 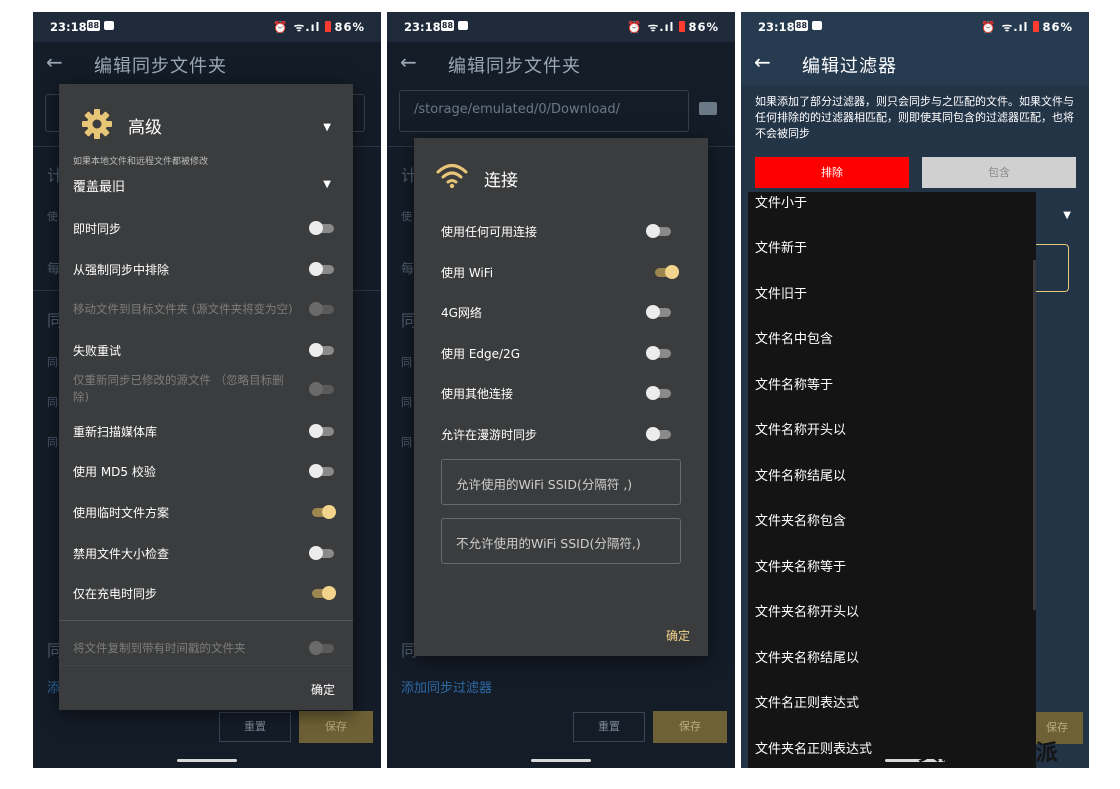 What do you see at coordinates (556, 353) in the screenshot?
I see `toggle-row: 使用 Edge/2G` at bounding box center [556, 353].